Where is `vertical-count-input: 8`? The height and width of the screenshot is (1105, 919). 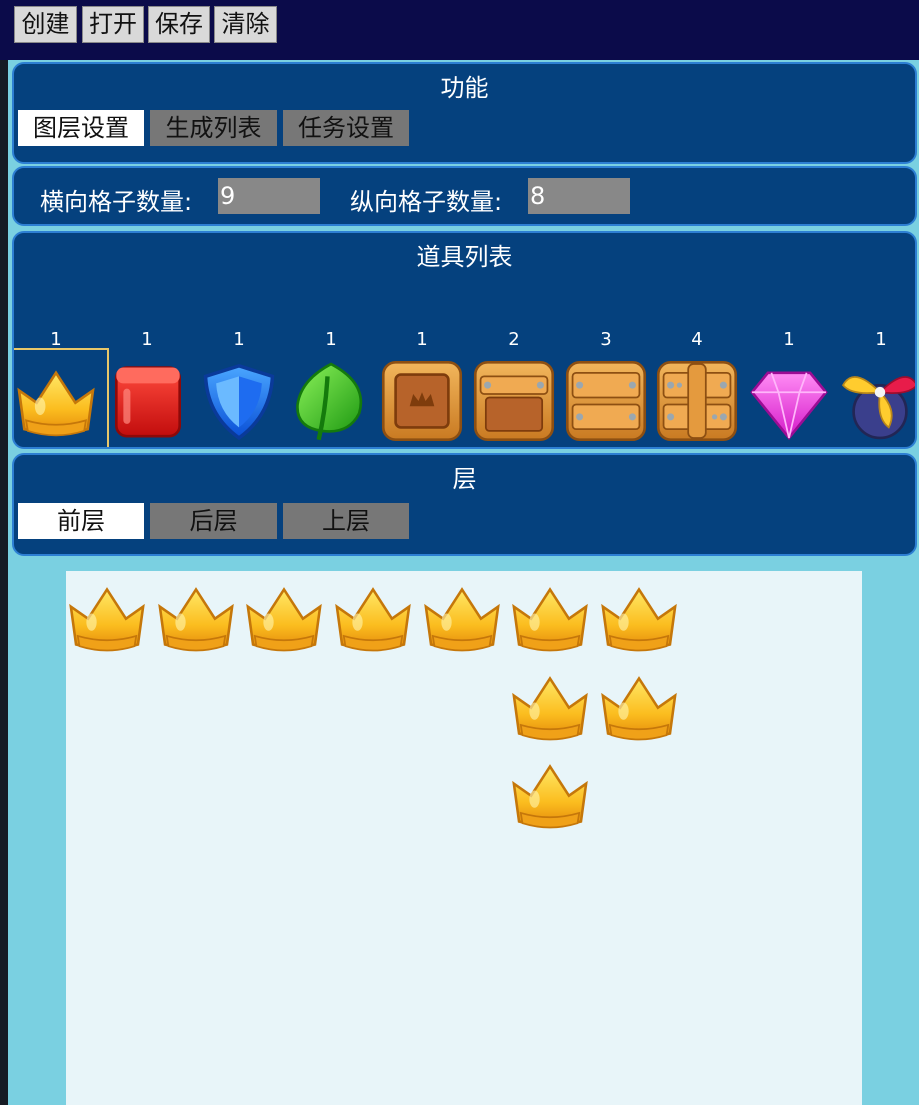
vertical-count-input: 8 is located at coordinates (579, 196).